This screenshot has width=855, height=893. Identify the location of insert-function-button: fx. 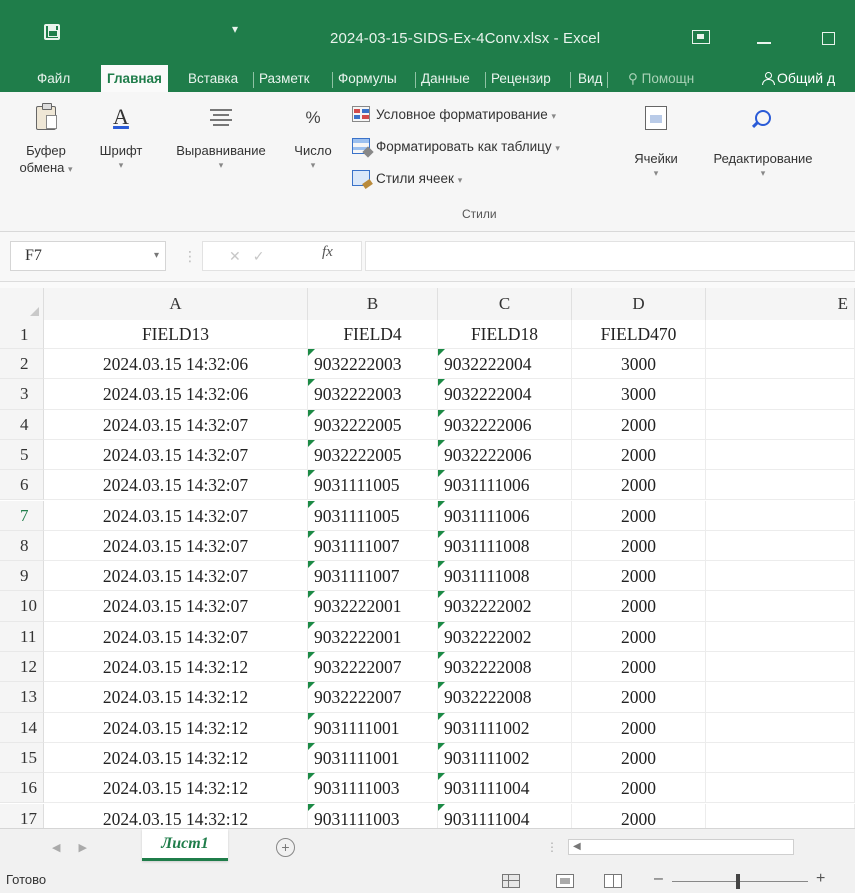
(327, 252).